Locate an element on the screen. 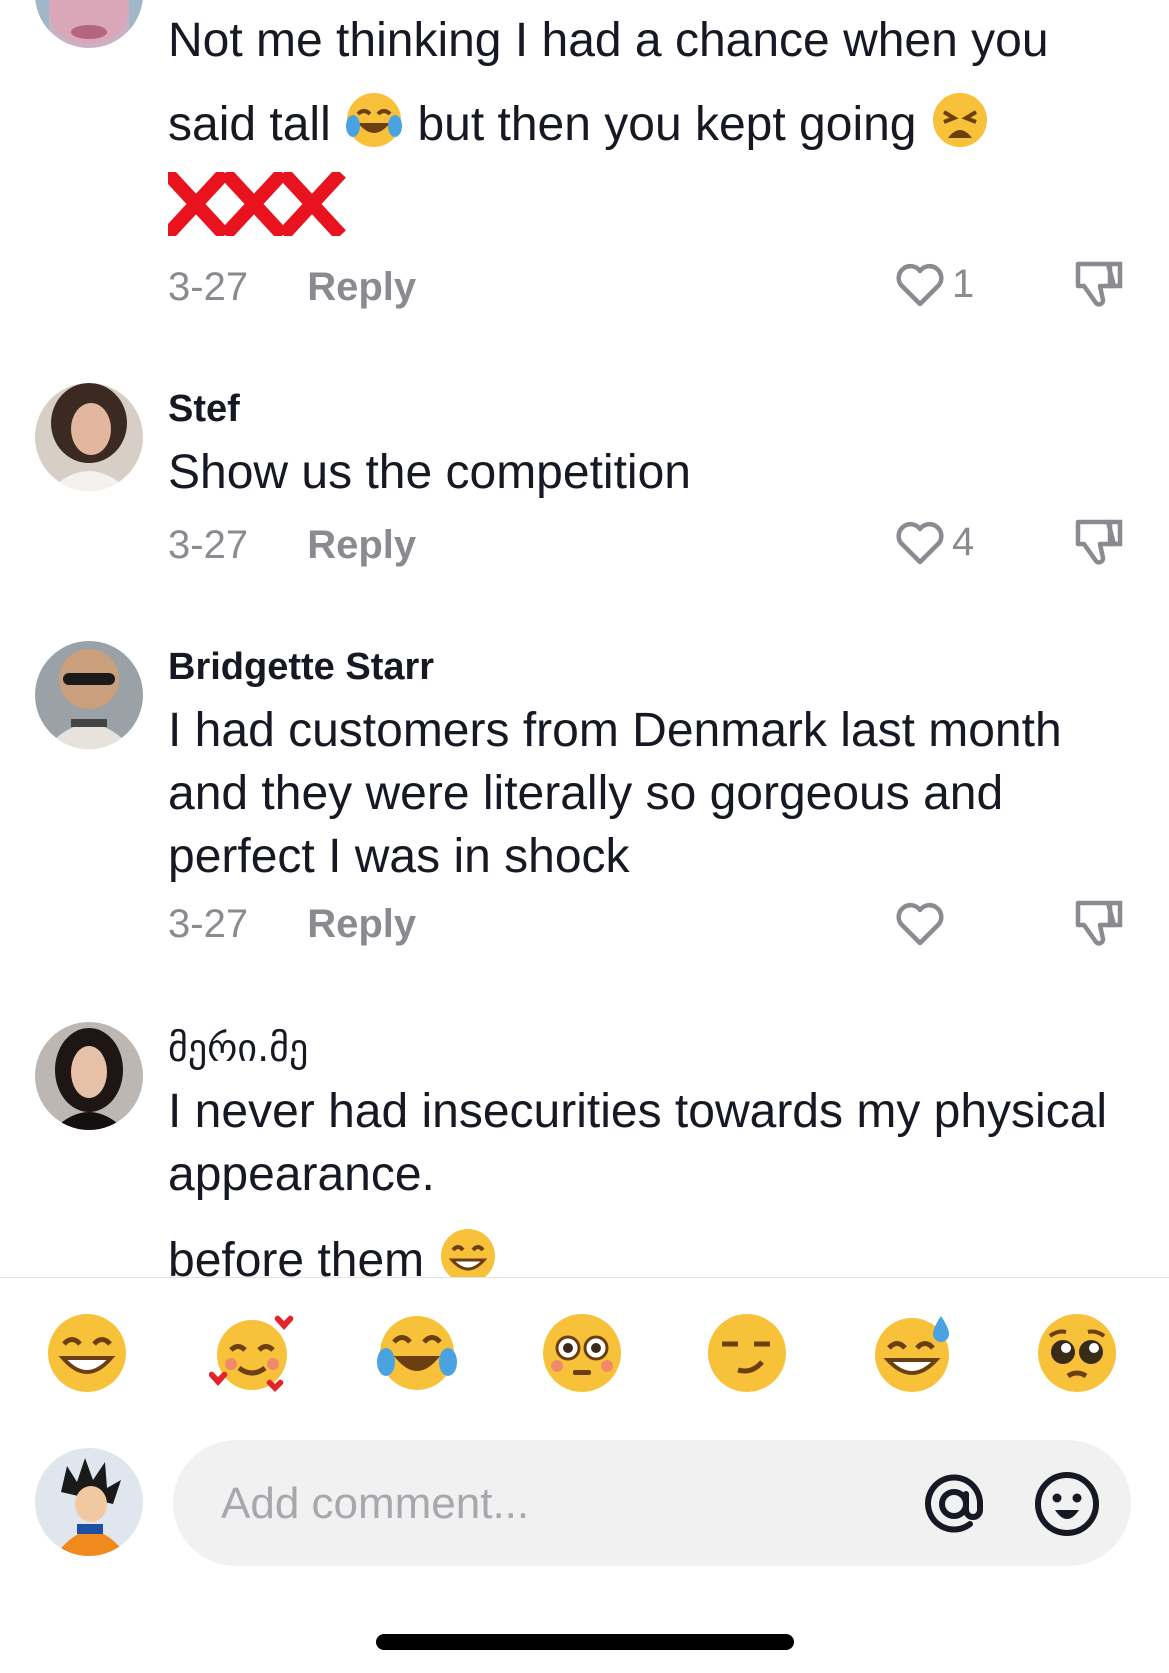  grinning-face-with-sweat-icon is located at coordinates (912, 1354).